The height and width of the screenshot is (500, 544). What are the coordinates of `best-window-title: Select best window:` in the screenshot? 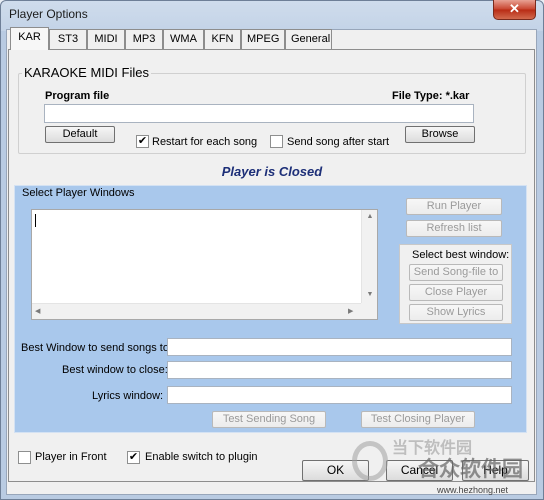 It's located at (461, 255).